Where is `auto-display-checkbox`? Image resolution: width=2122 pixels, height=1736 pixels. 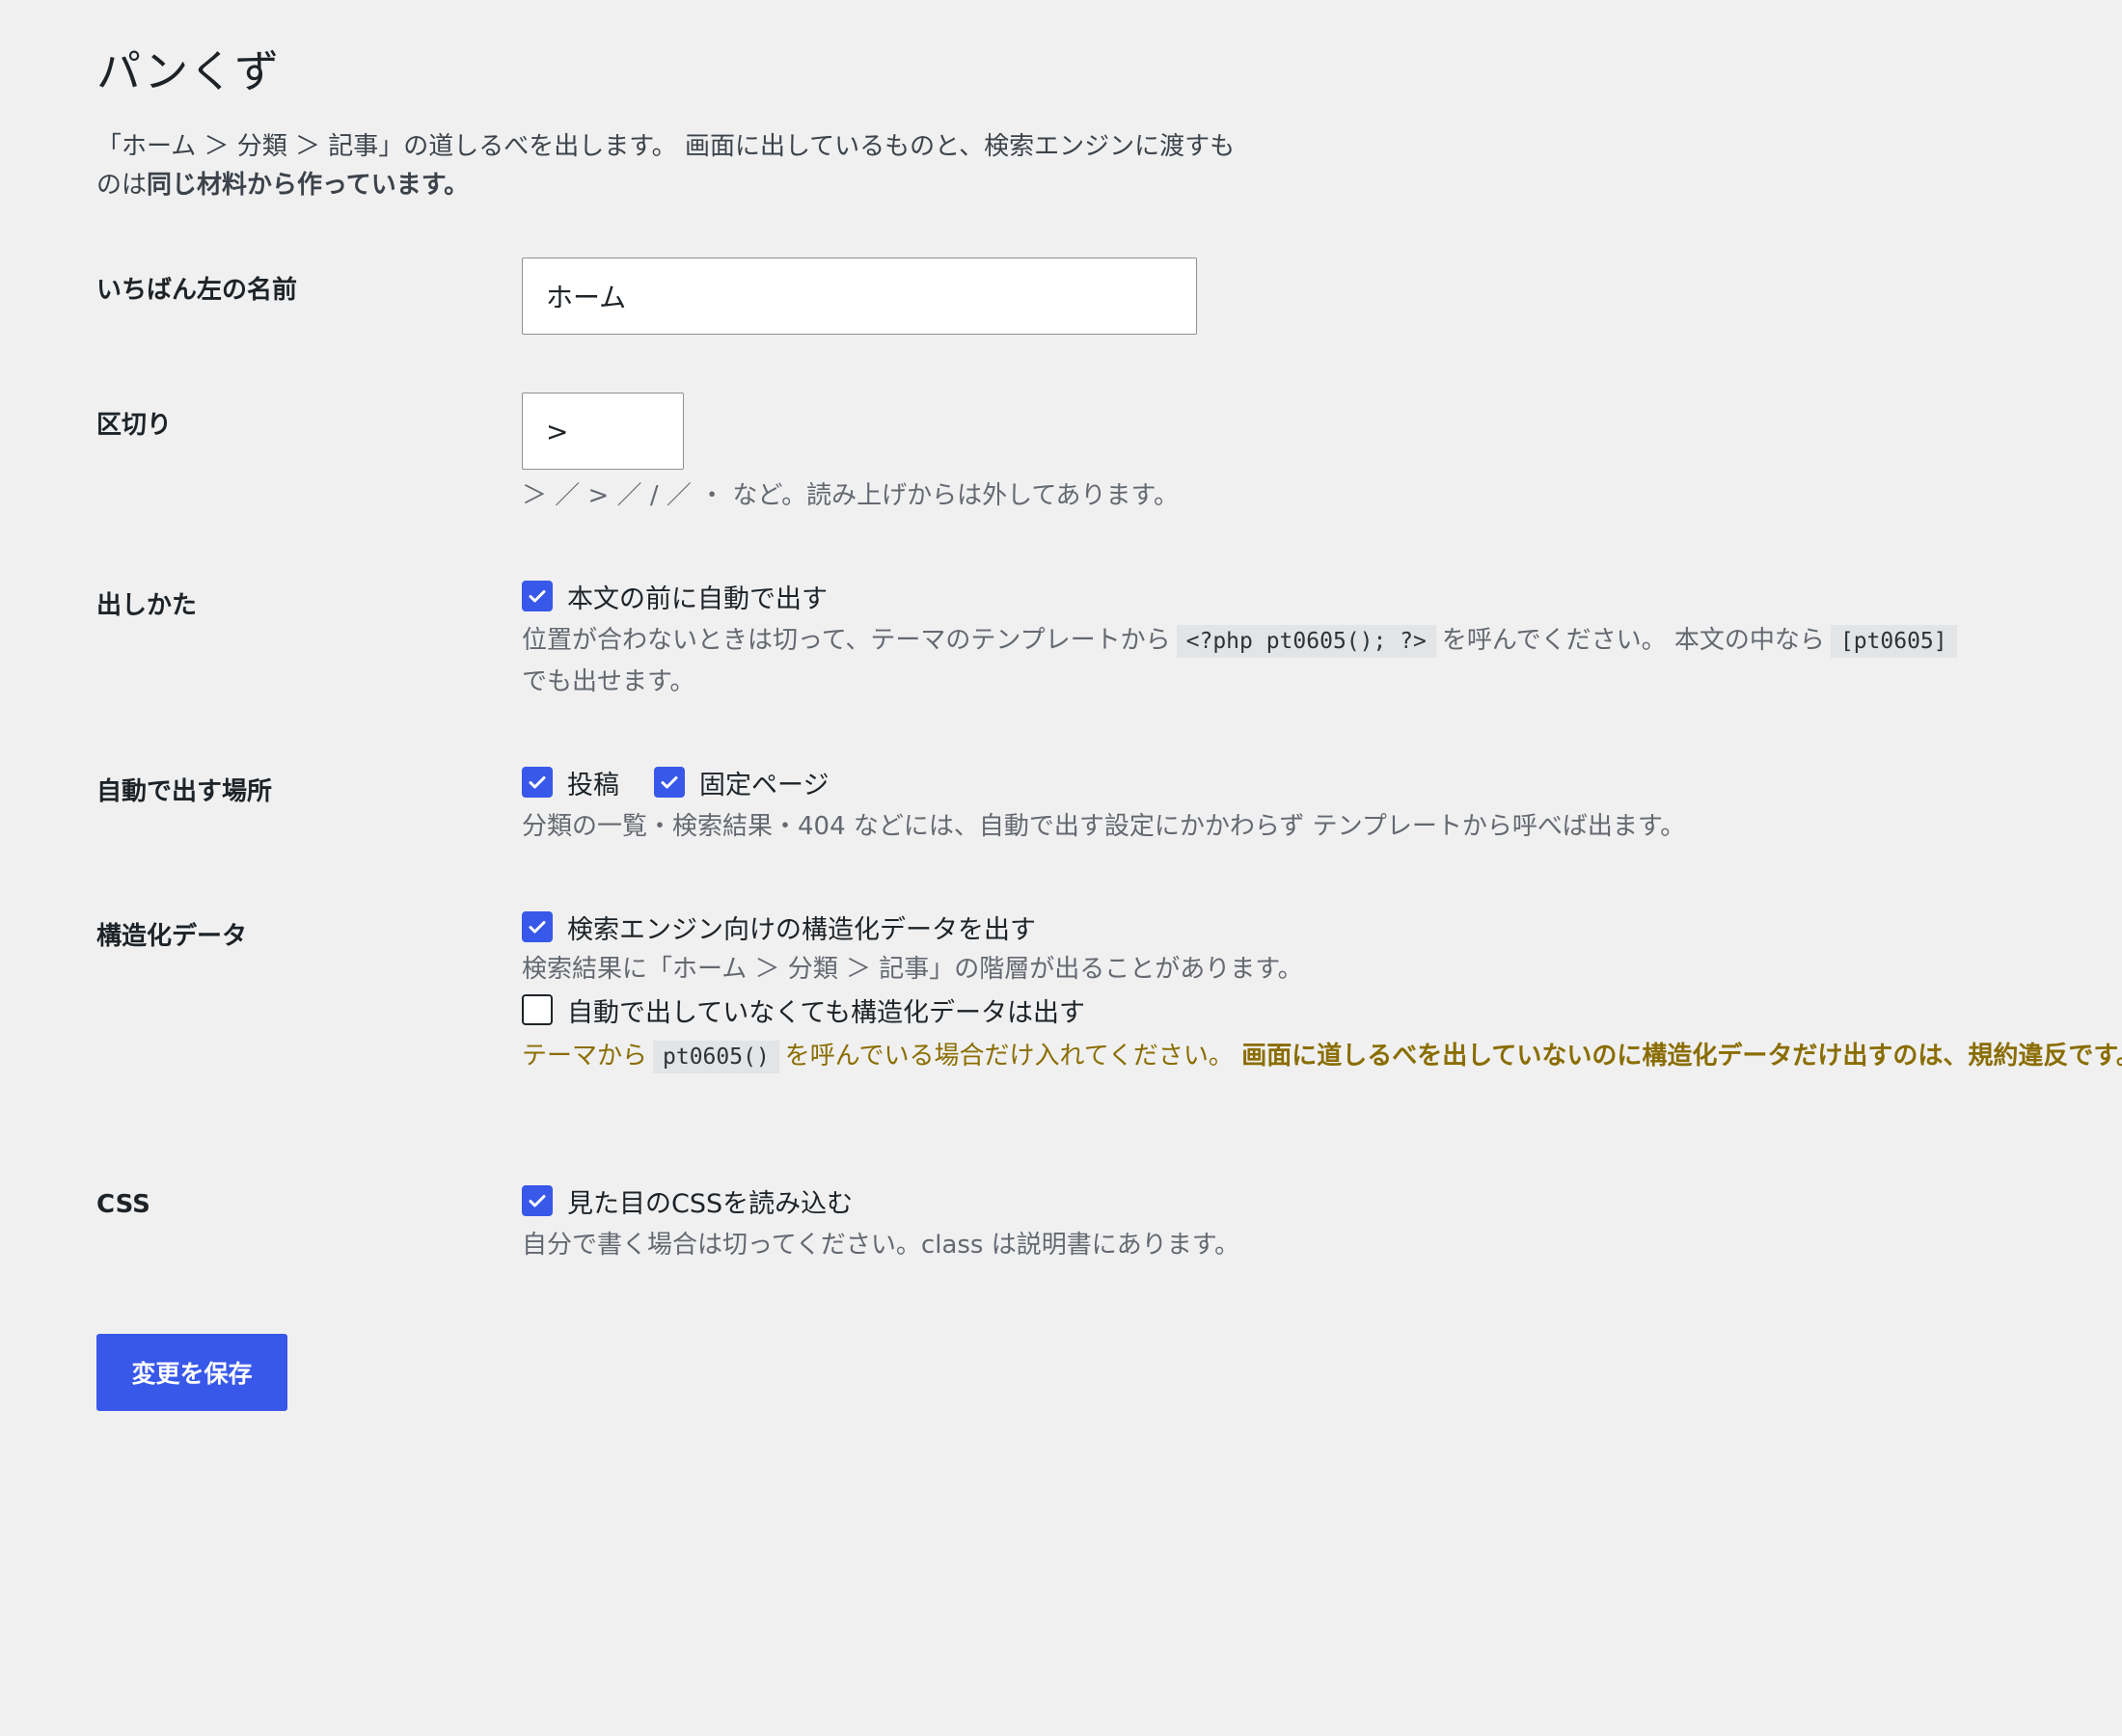 auto-display-checkbox is located at coordinates (538, 596).